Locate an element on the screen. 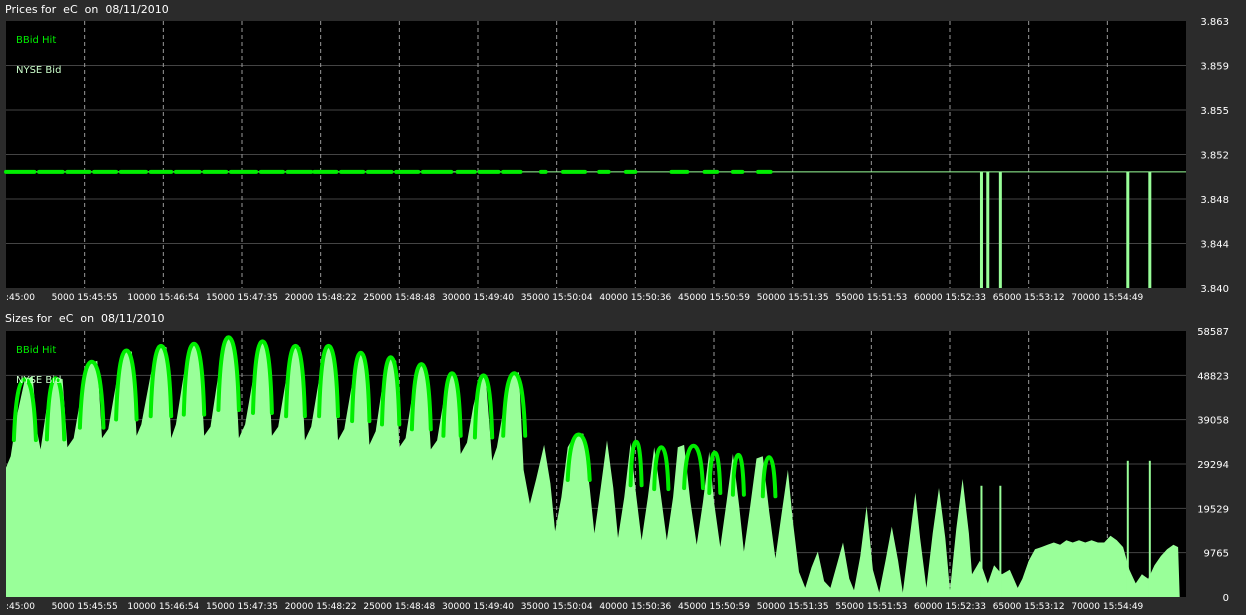 Image resolution: width=1246 pixels, height=615 pixels. size-y-tick-label: 0 is located at coordinates (1226, 598).